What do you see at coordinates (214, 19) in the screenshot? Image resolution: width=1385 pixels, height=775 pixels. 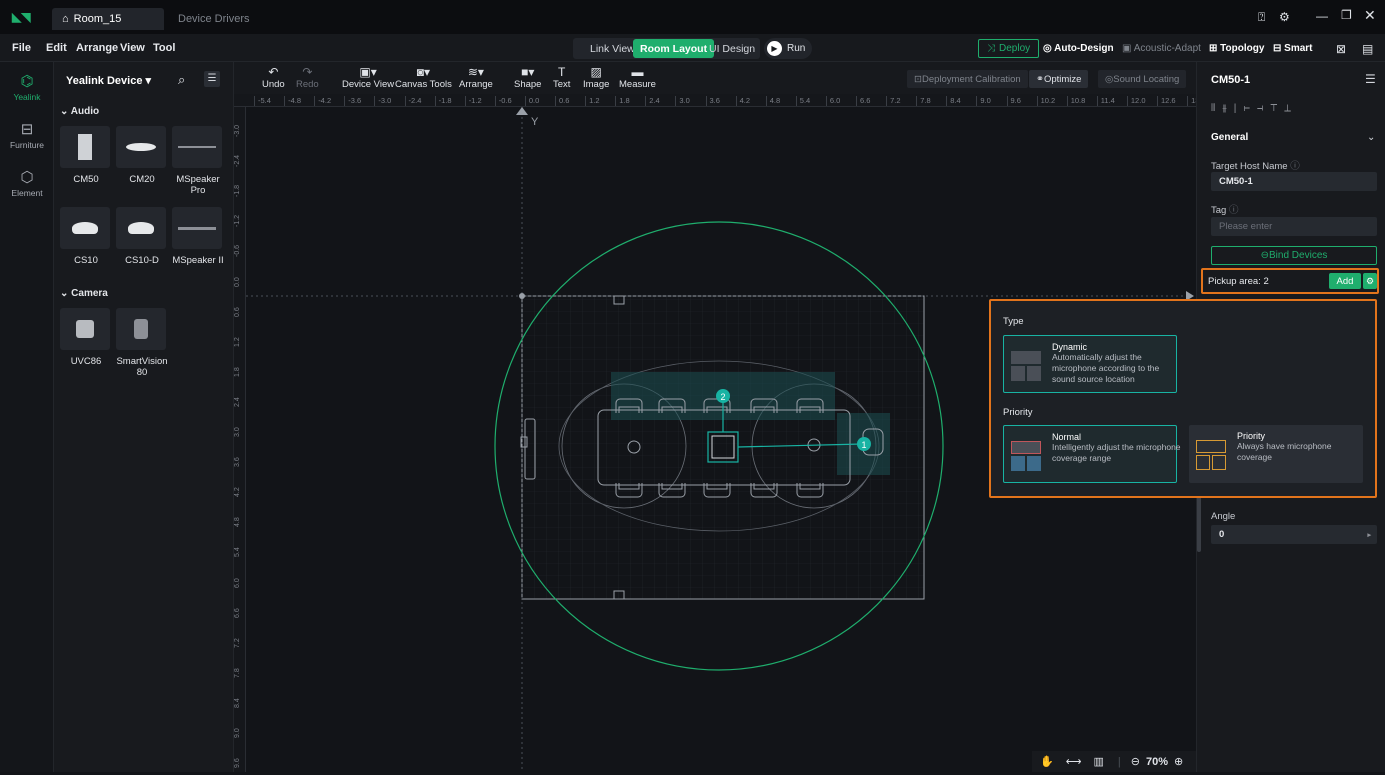 I see `tab-device-drivers: Device Drivers` at bounding box center [214, 19].